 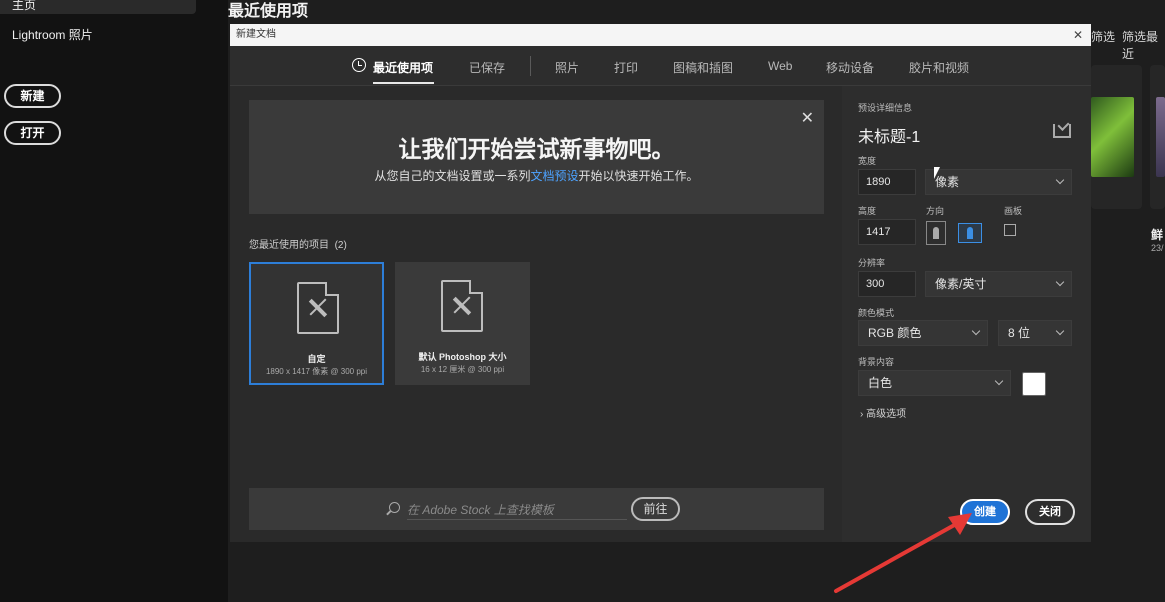 I want to click on page-title: 最近使用项, so click(x=268, y=11).